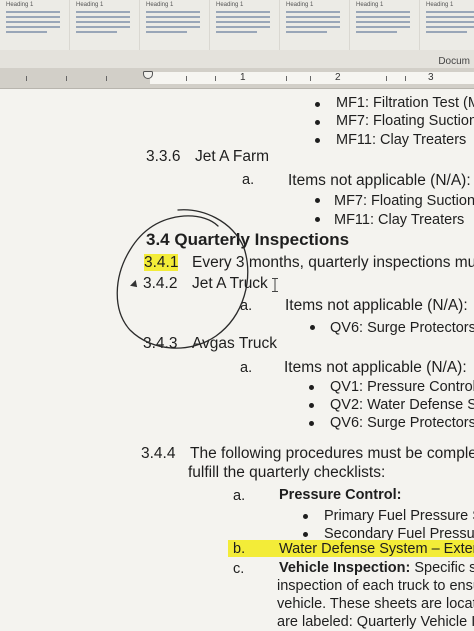 The image size is (474, 631). I want to click on list-item: QV1: Pressure Control, so click(402, 387).